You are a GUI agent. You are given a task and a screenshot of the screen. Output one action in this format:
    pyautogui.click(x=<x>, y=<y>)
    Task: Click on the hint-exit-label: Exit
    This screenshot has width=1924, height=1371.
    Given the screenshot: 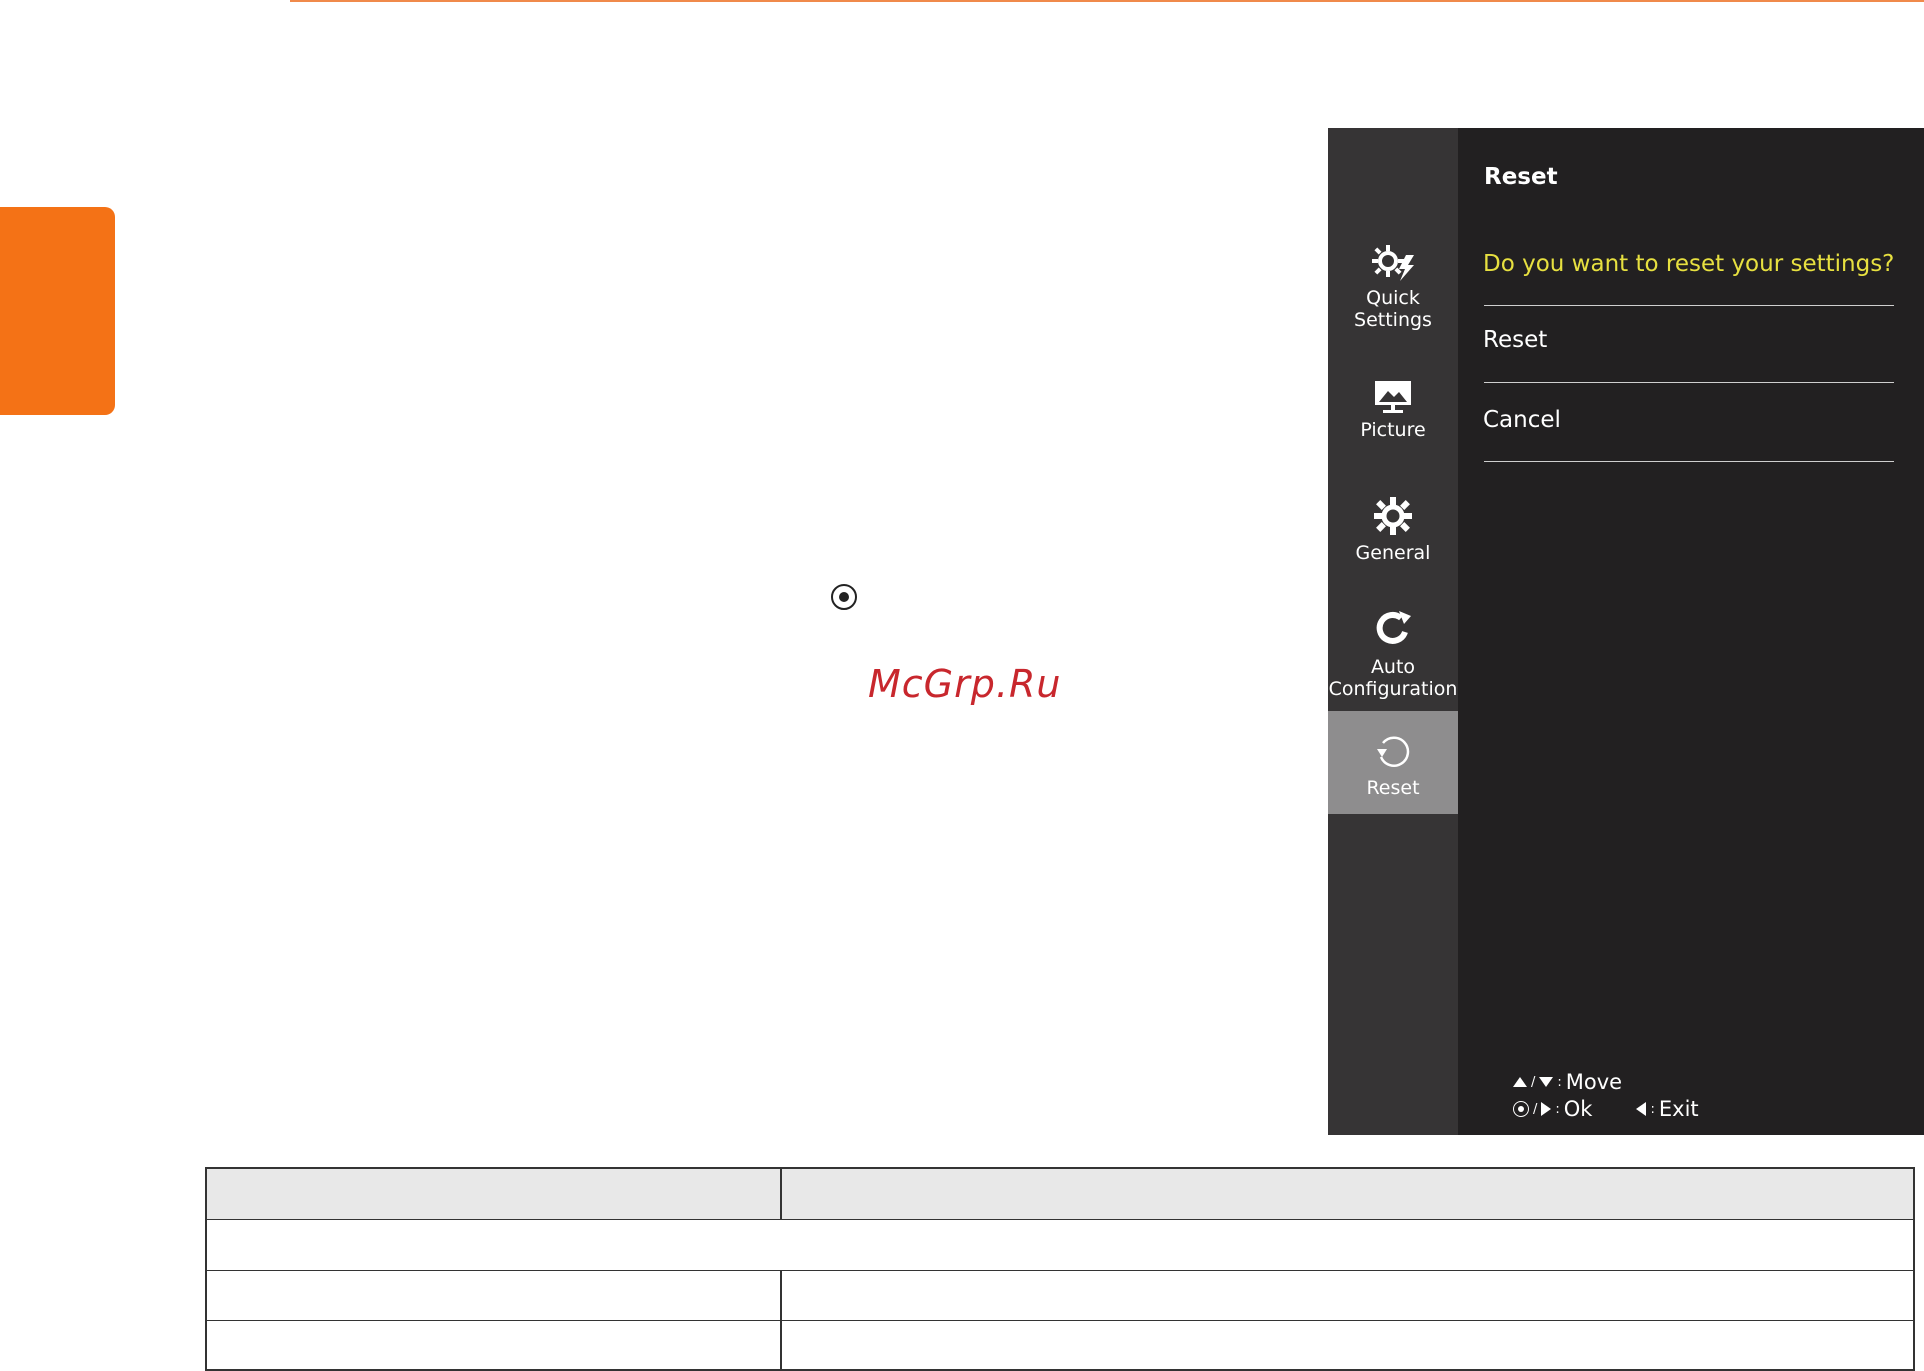 What is the action you would take?
    pyautogui.click(x=1678, y=1109)
    